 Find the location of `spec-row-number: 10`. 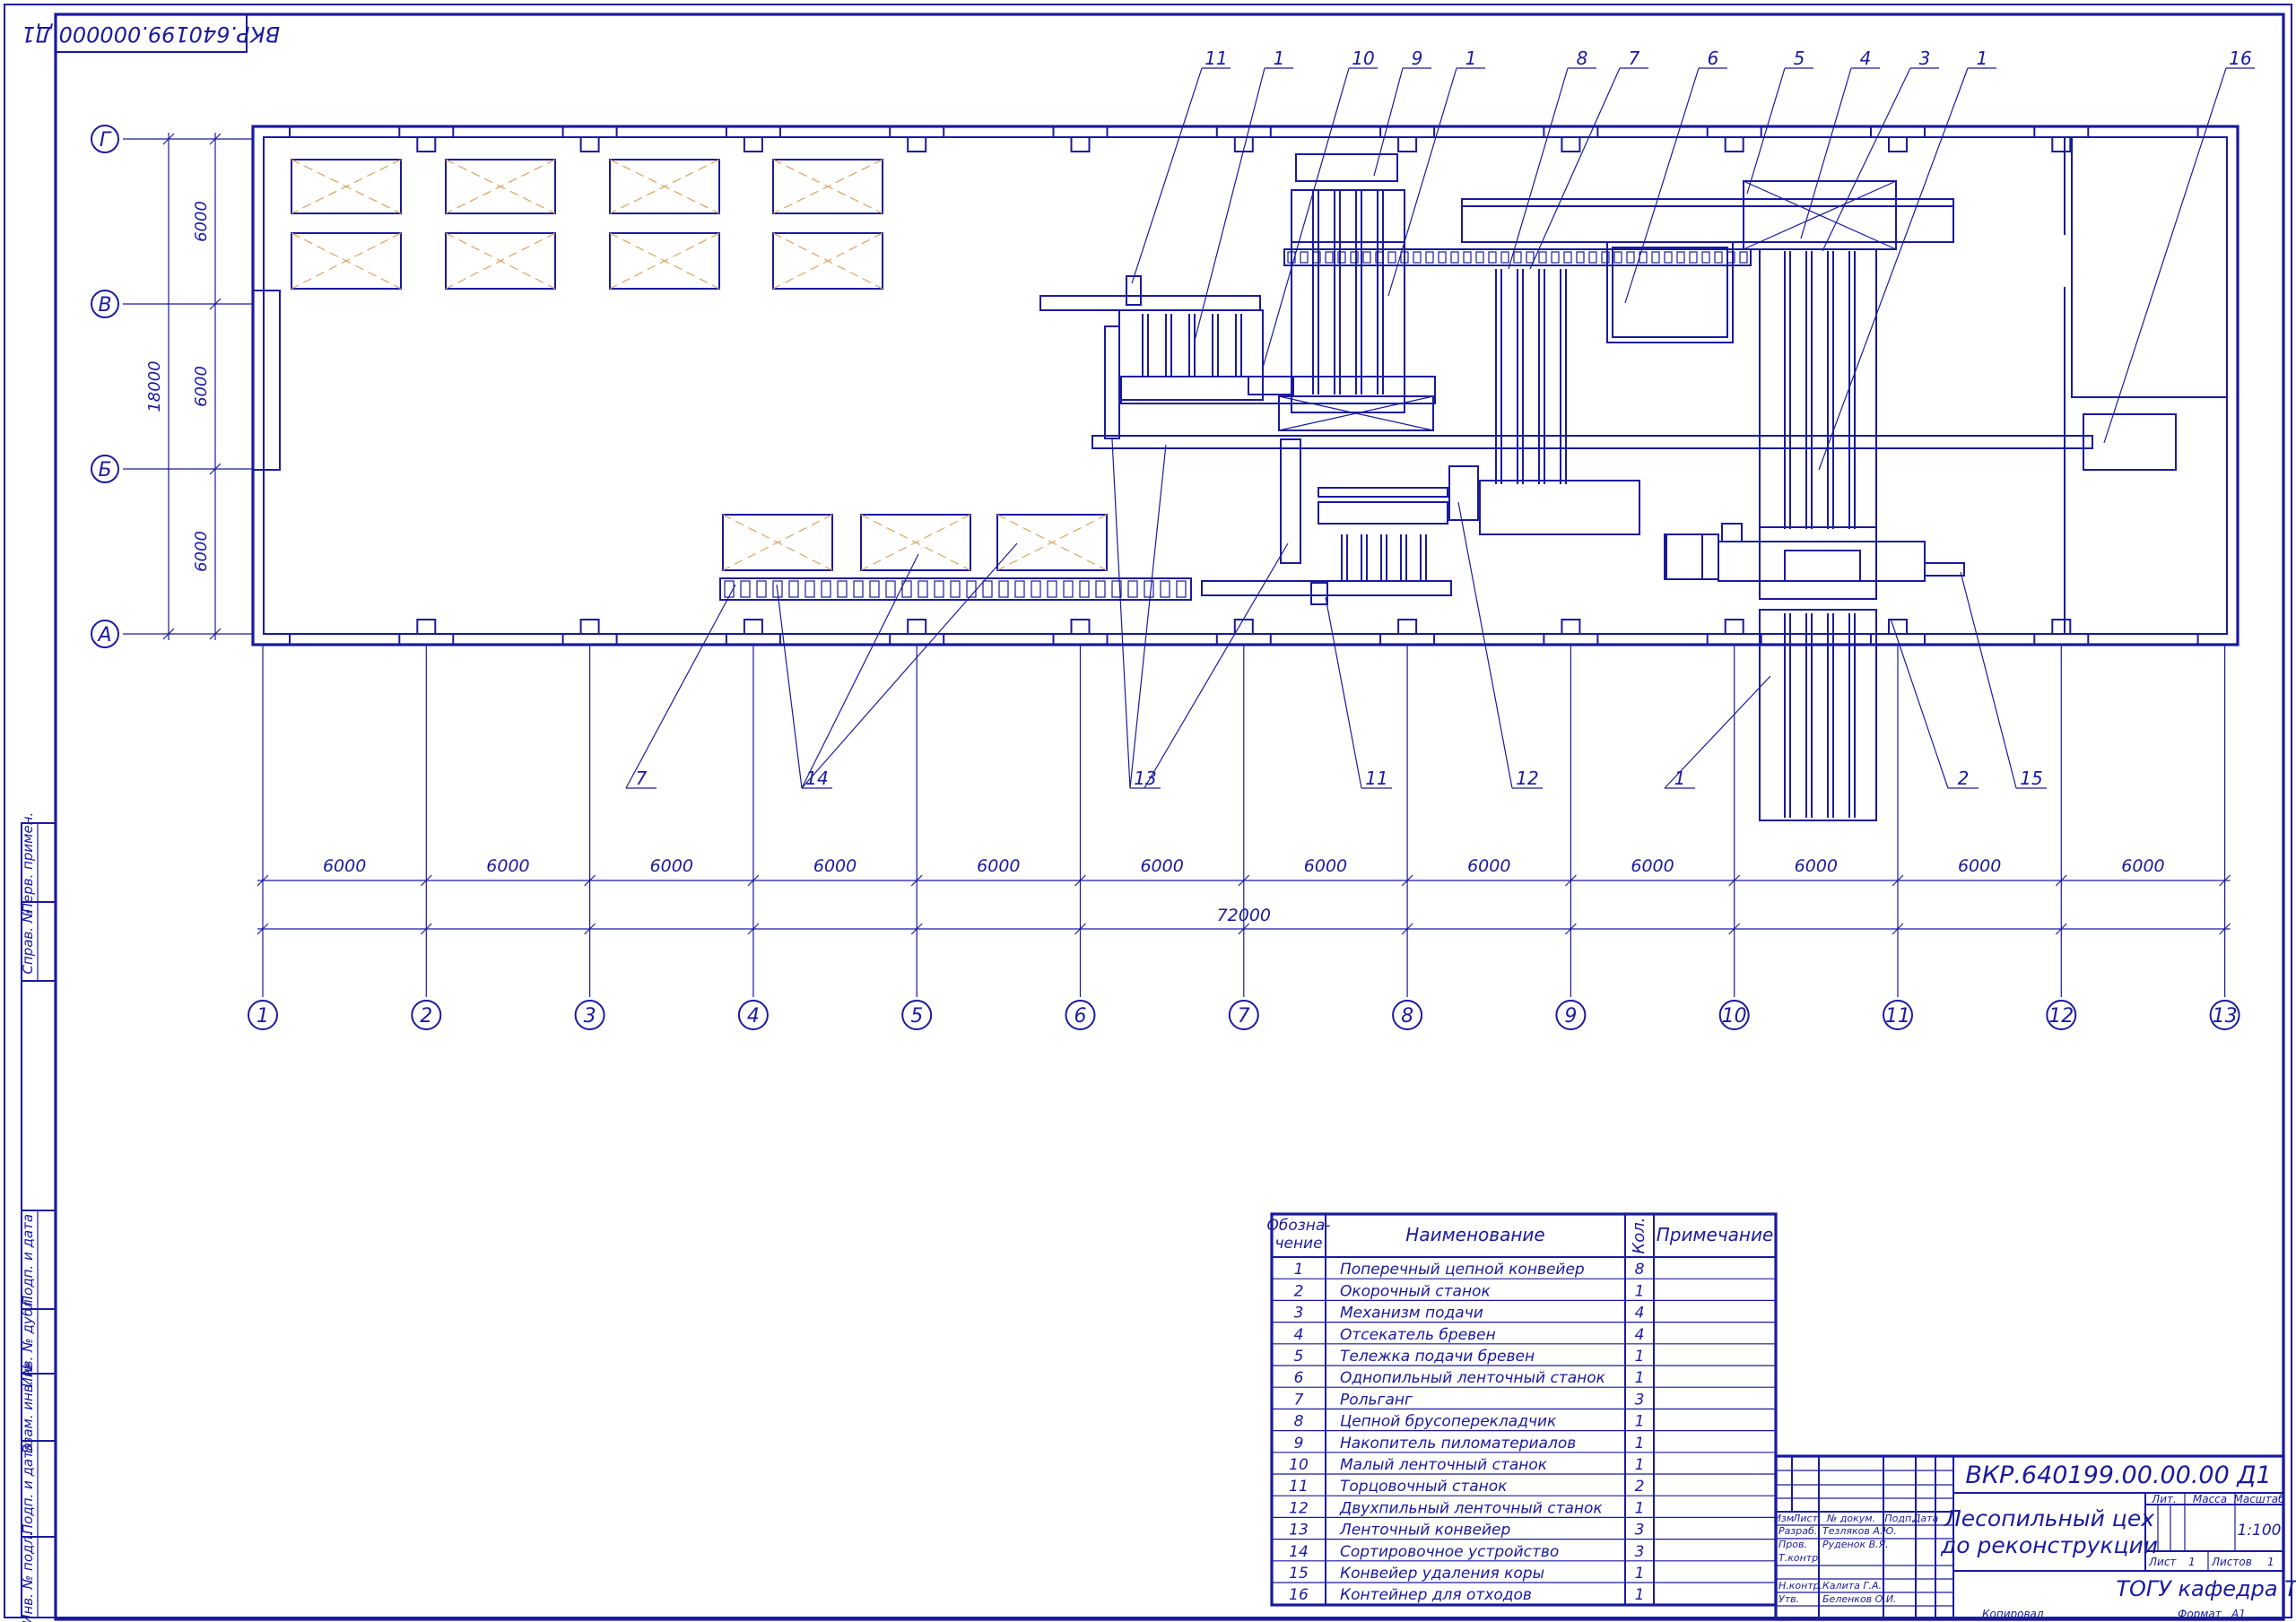

spec-row-number: 10 is located at coordinates (1299, 1465).